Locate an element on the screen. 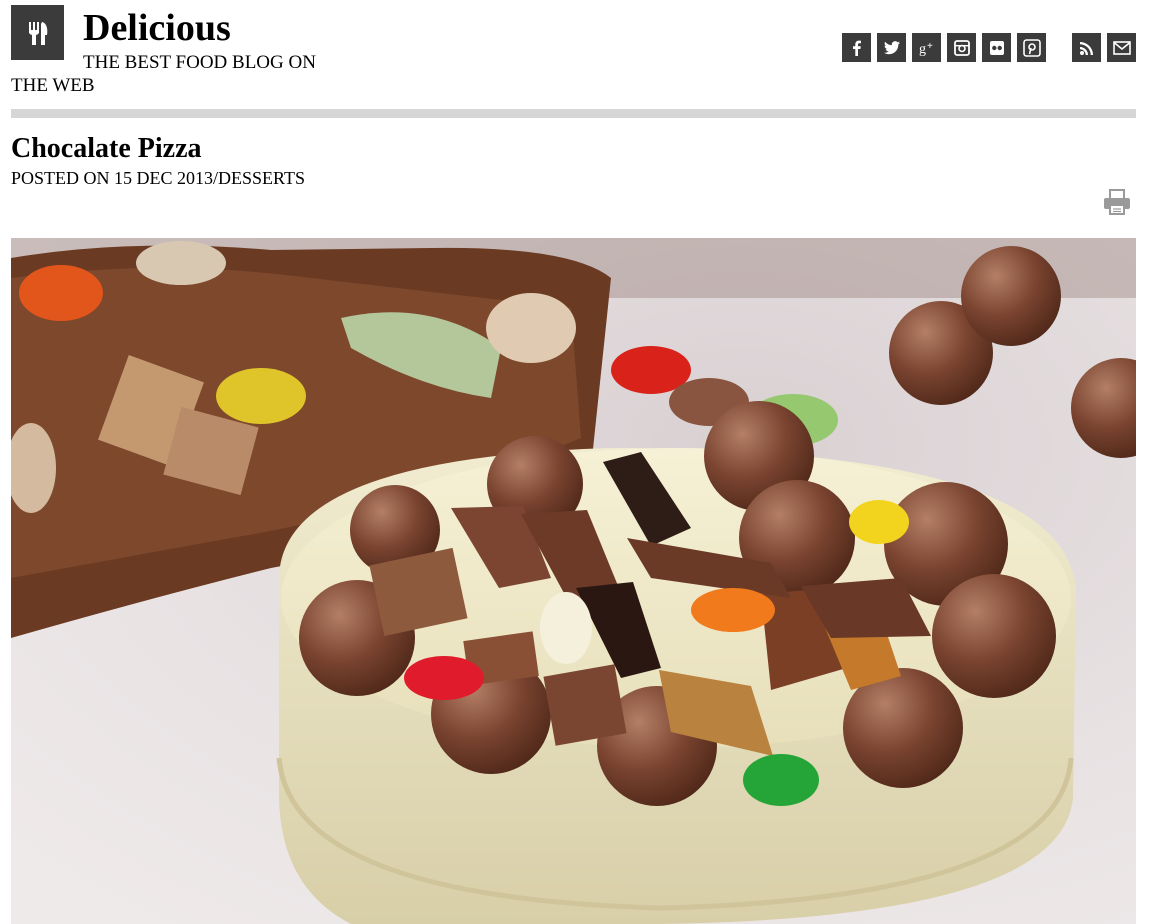 The image size is (1154, 924). fork-knife-icon is located at coordinates (37, 33).